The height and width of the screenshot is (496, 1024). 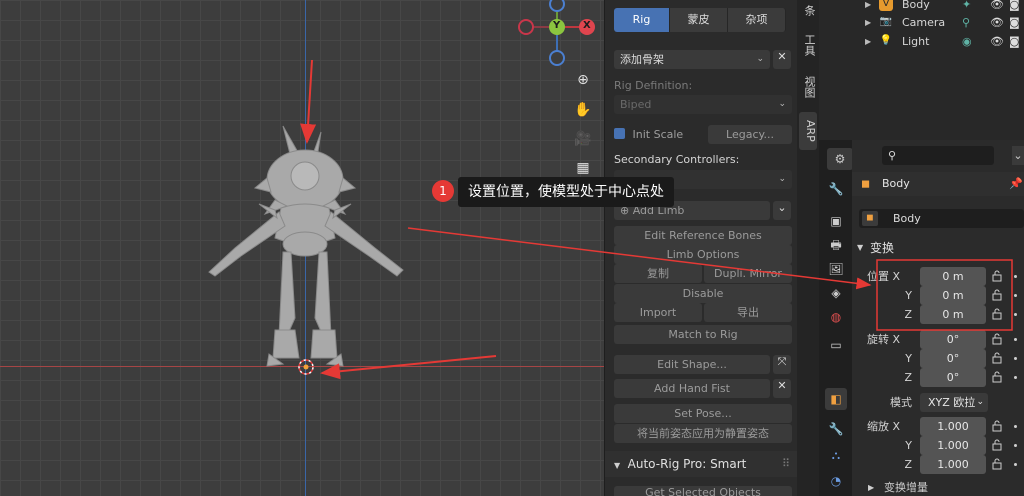 I want to click on location-z-field: 0 m, so click(x=953, y=314).